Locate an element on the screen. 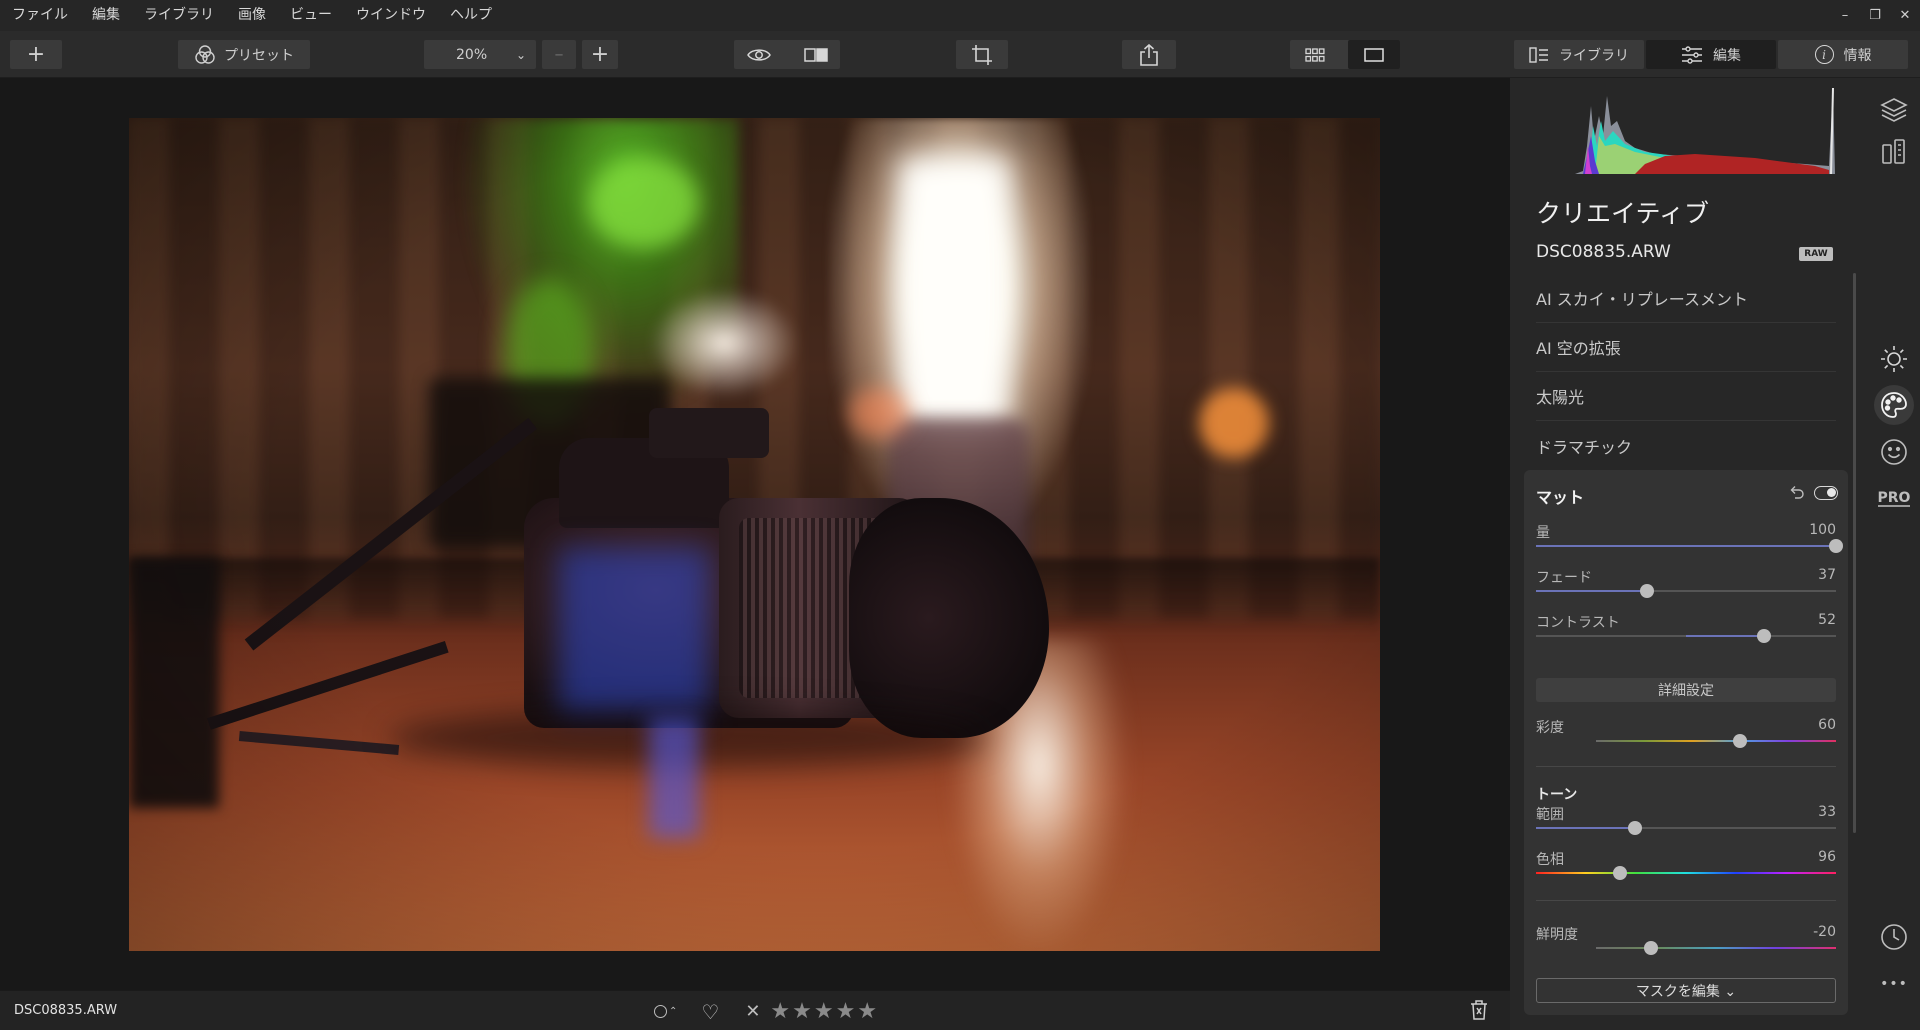  menu-edit: 編集 is located at coordinates (106, 15).